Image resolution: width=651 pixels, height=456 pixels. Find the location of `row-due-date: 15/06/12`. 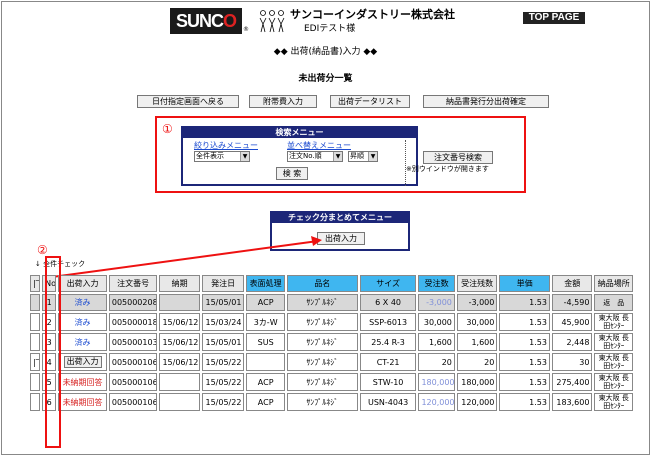

row-due-date: 15/06/12 is located at coordinates (179, 322).